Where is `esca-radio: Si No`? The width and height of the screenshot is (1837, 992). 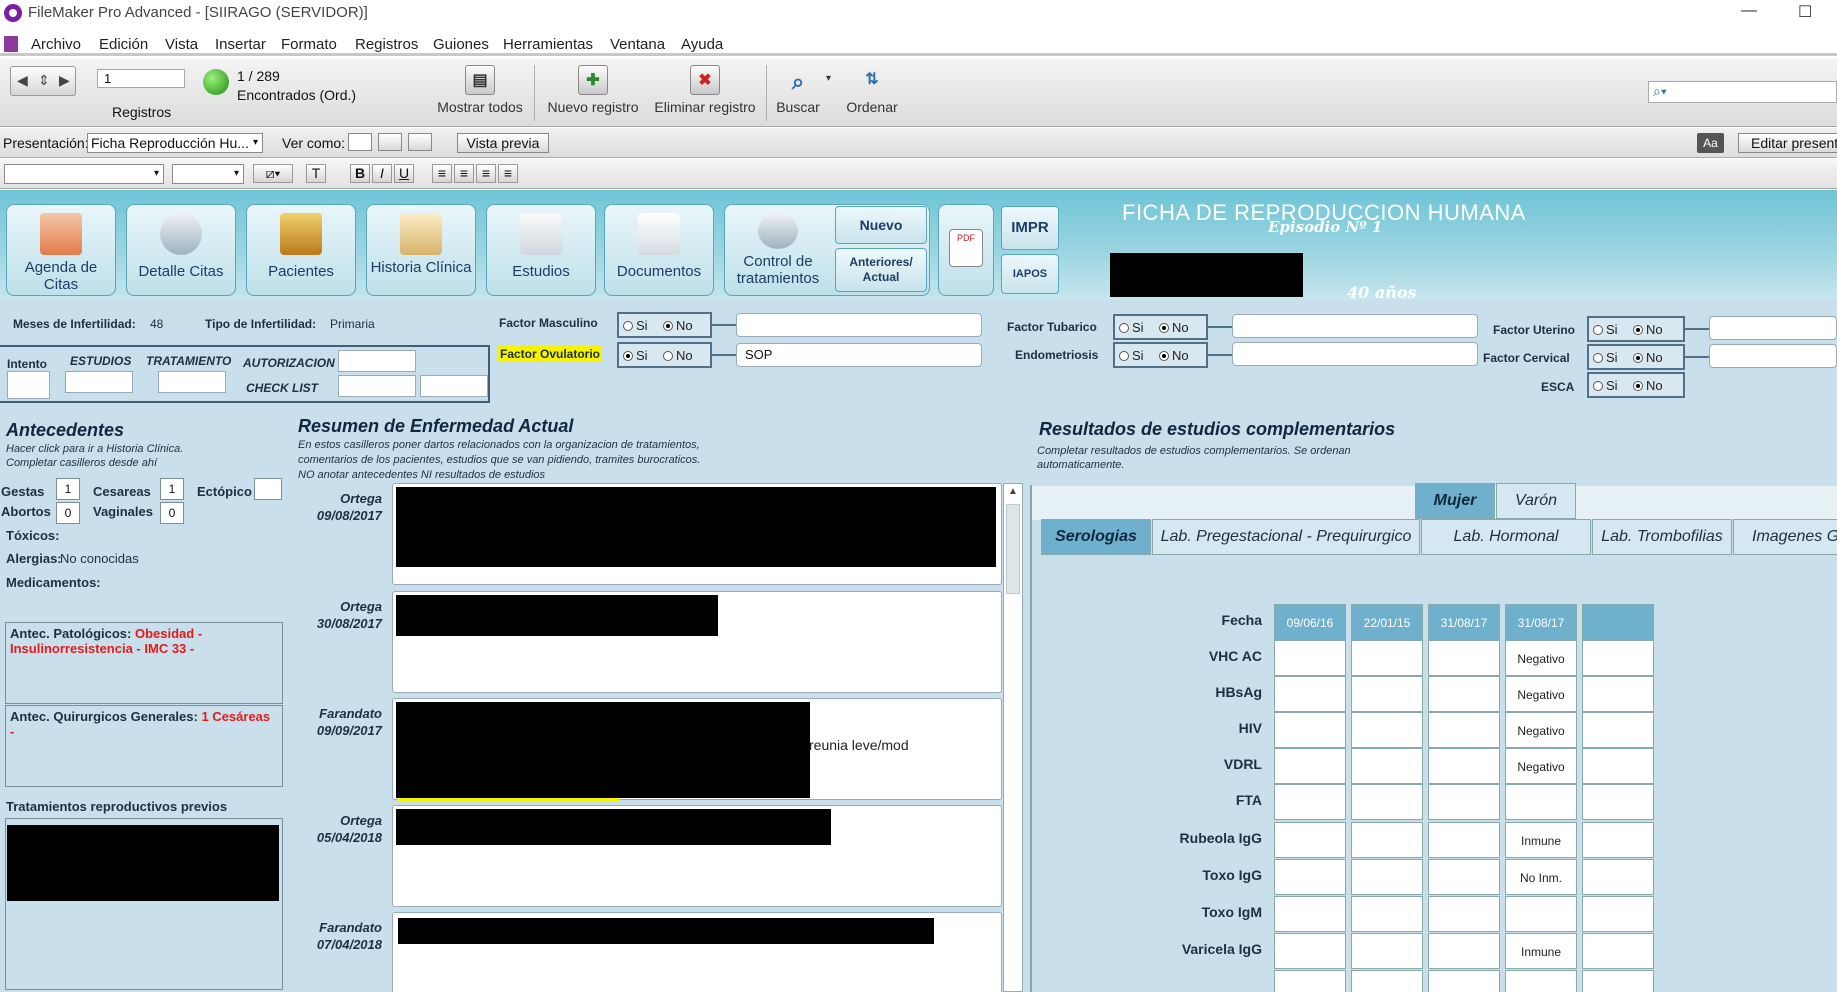
esca-radio: Si No is located at coordinates (1636, 385).